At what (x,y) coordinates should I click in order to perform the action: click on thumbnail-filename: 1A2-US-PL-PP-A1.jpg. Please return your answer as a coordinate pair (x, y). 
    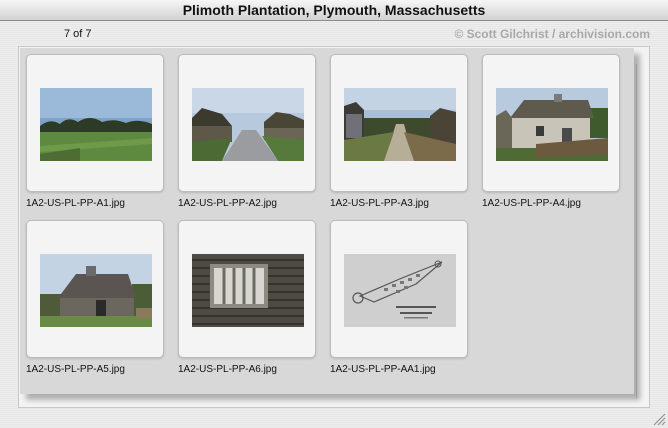
    Looking at the image, I should click on (75, 203).